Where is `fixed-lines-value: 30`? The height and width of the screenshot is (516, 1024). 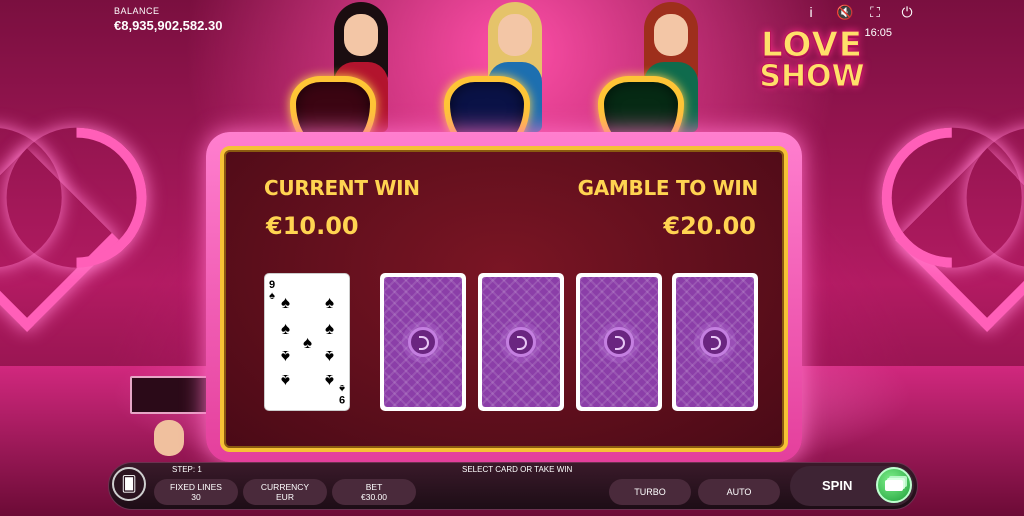 fixed-lines-value: 30 is located at coordinates (196, 497).